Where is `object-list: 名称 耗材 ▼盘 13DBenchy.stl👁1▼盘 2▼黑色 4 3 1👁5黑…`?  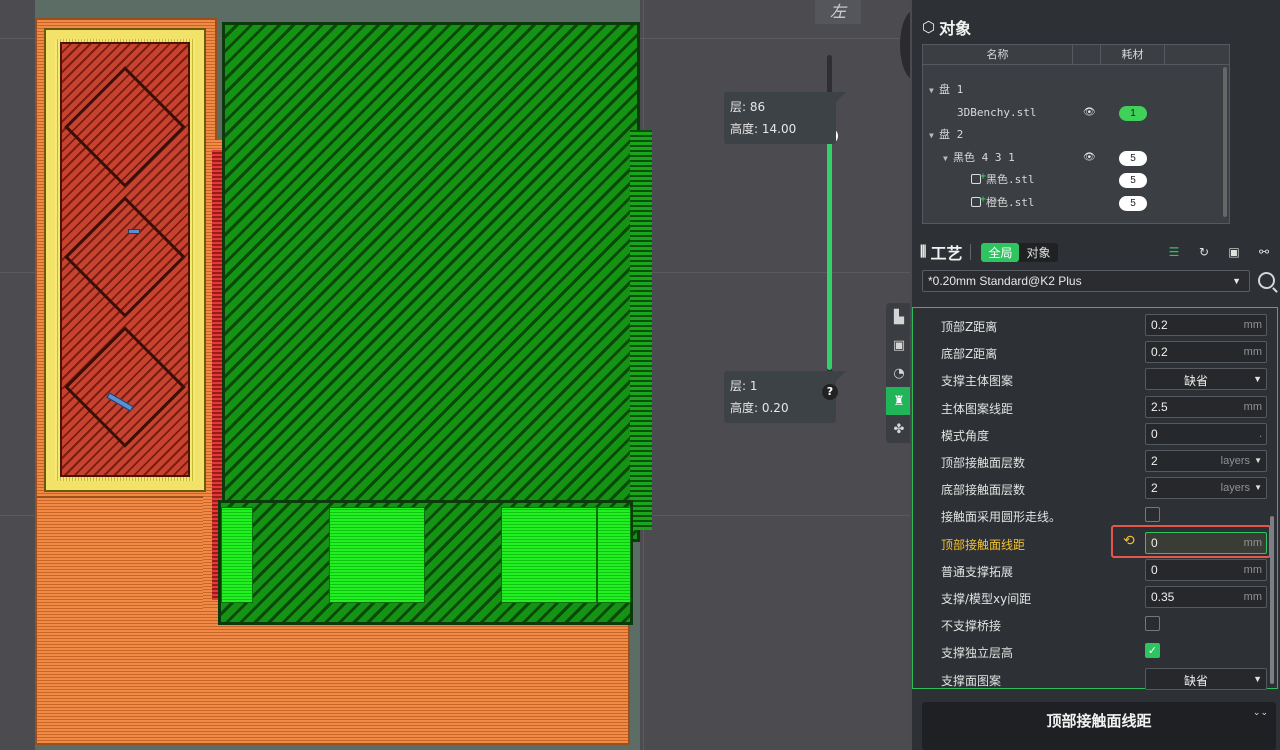
object-list: 名称 耗材 ▼盘 13DBenchy.stl👁1▼盘 2▼黑色 4 3 1👁5黑… is located at coordinates (1076, 134).